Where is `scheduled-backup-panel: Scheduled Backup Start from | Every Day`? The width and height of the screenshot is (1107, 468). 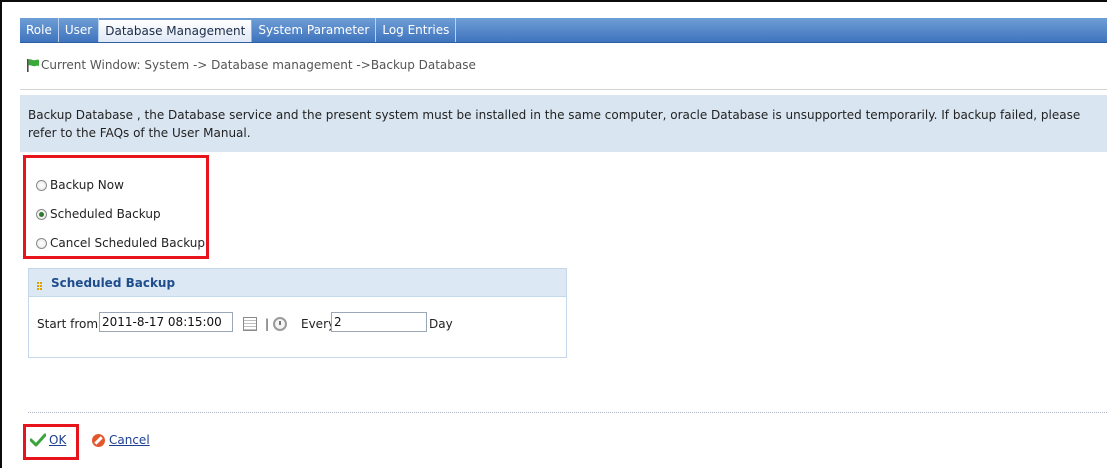
scheduled-backup-panel: Scheduled Backup Start from | Every Day is located at coordinates (297, 313).